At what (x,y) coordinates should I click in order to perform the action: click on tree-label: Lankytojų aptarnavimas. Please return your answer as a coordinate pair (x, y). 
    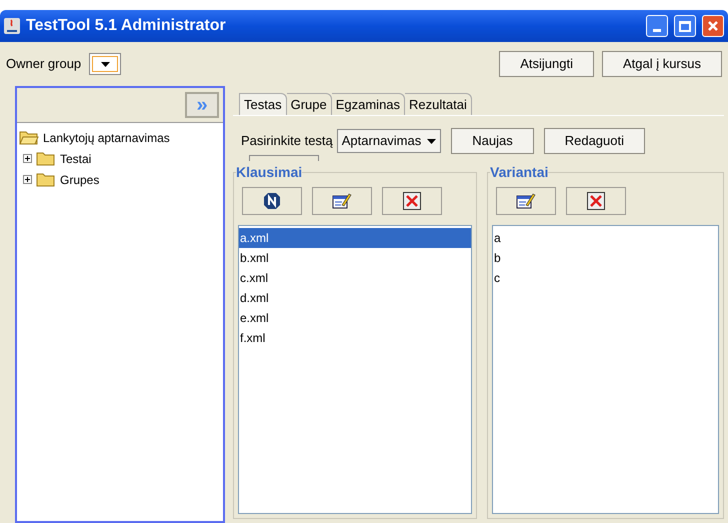
    Looking at the image, I should click on (106, 137).